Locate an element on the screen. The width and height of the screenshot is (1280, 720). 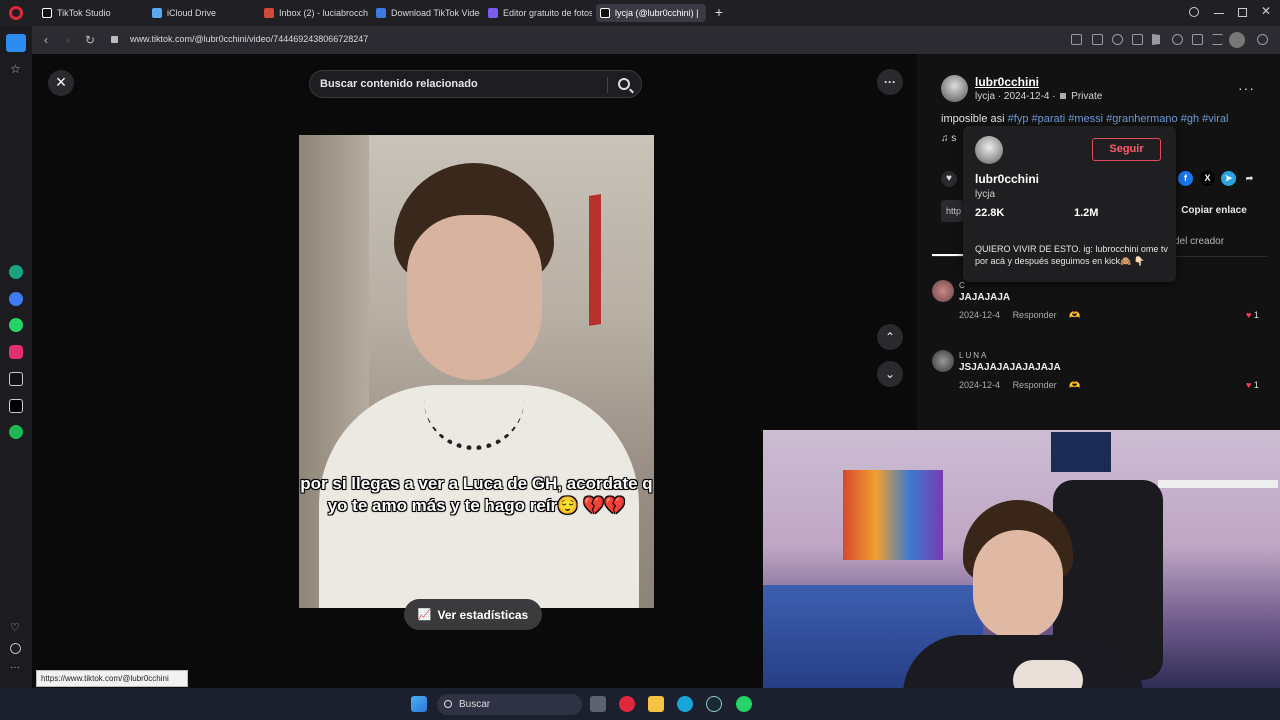
settings-icon is located at coordinates (1262, 39).